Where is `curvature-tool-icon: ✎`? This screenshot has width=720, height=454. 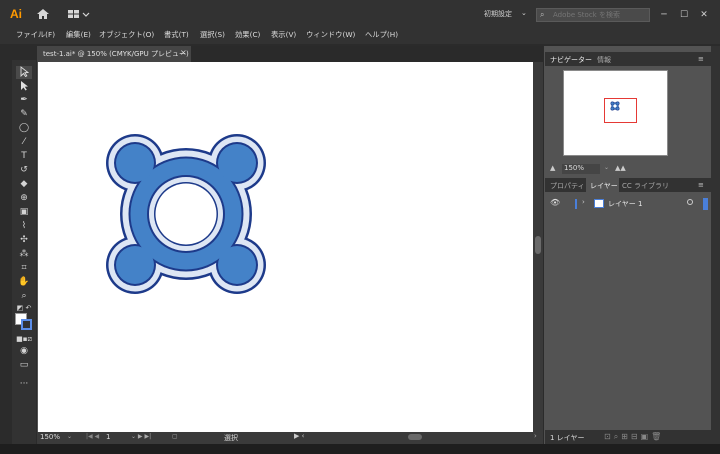 curvature-tool-icon: ✎ is located at coordinates (24, 114).